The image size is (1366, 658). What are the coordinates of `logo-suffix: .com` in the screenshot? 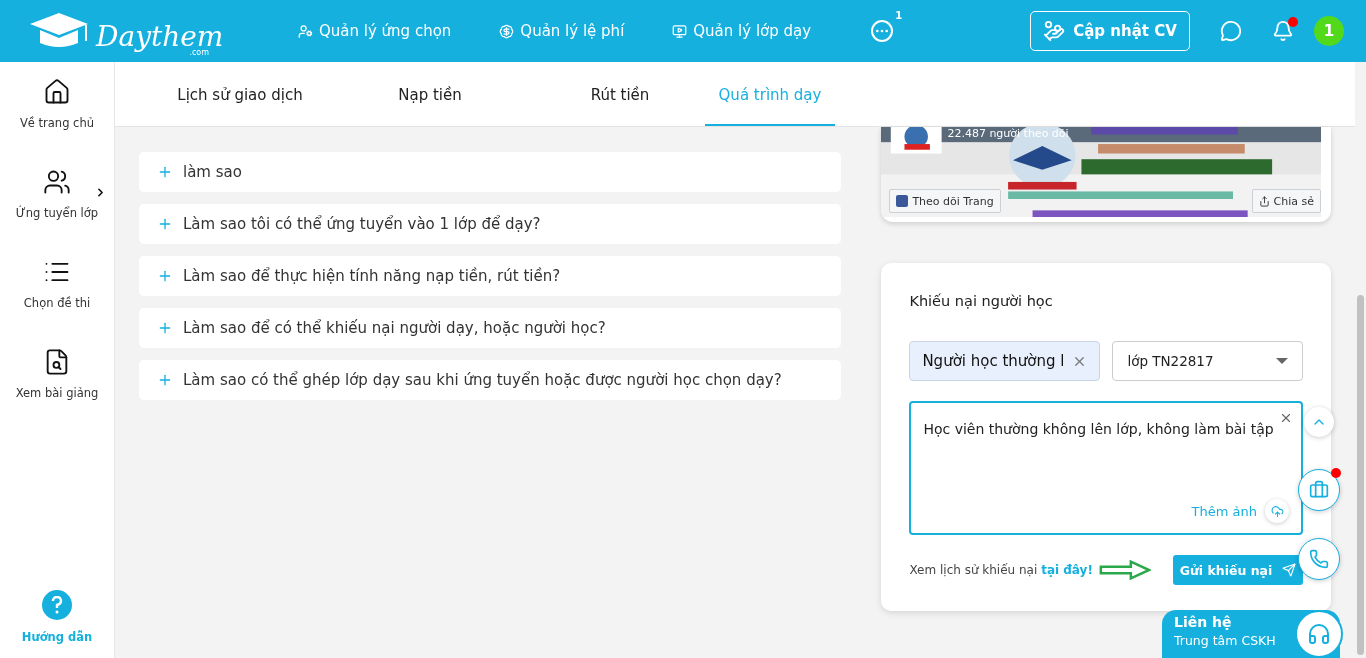 It's located at (199, 52).